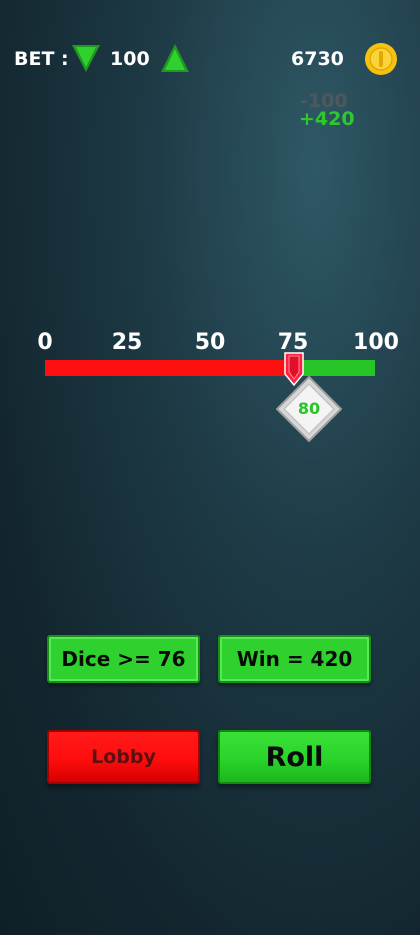 Image resolution: width=420 pixels, height=935 pixels. What do you see at coordinates (294, 757) in the screenshot?
I see `roll-button: Roll` at bounding box center [294, 757].